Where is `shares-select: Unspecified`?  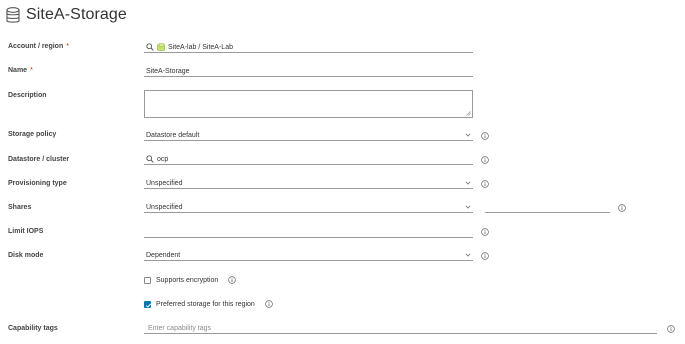 shares-select: Unspecified is located at coordinates (308, 207).